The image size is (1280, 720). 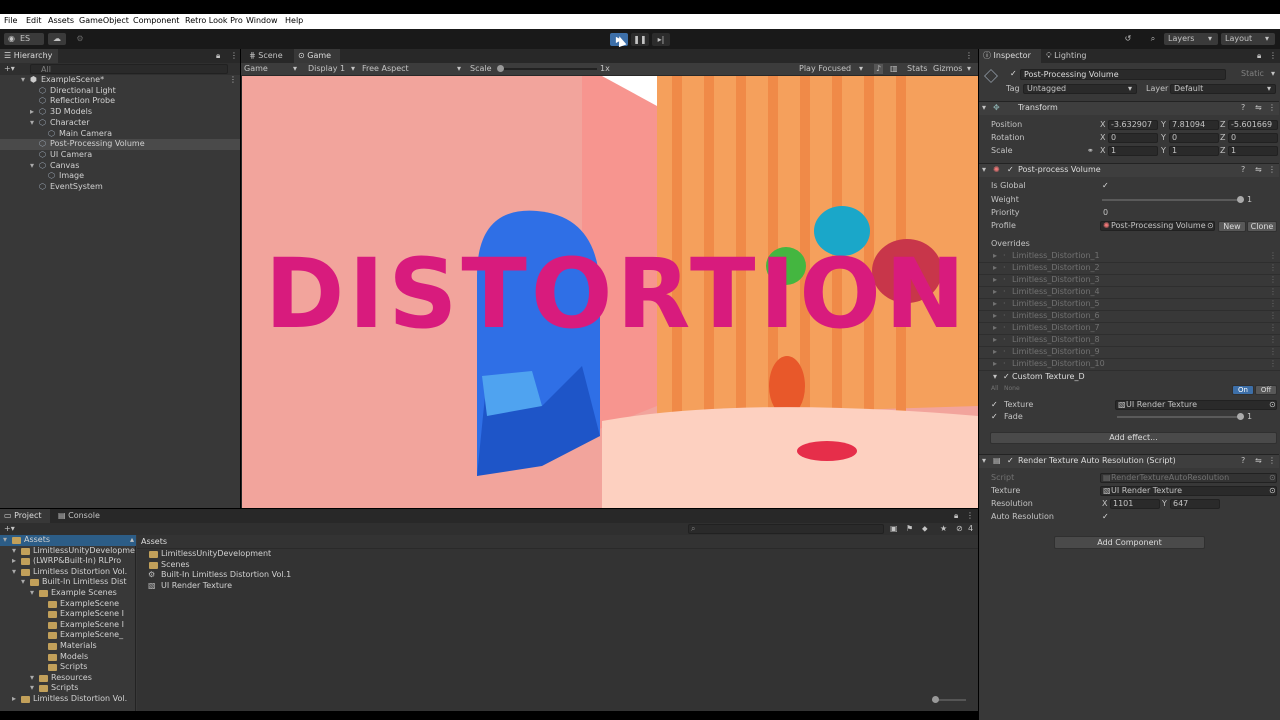 I want to click on scale-z-field: 1, so click(x=1253, y=151).